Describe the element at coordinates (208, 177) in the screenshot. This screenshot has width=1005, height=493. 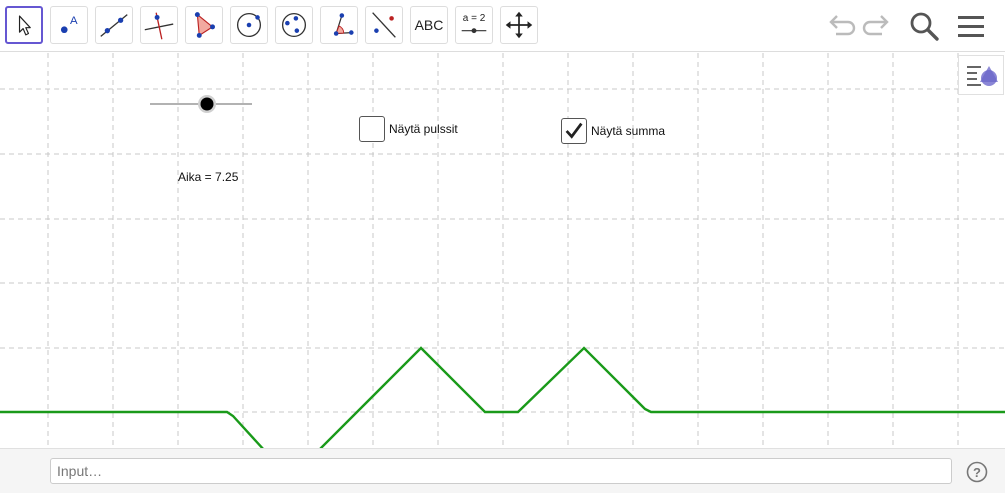
I see `slider-value-label: Aika = 7.25` at that location.